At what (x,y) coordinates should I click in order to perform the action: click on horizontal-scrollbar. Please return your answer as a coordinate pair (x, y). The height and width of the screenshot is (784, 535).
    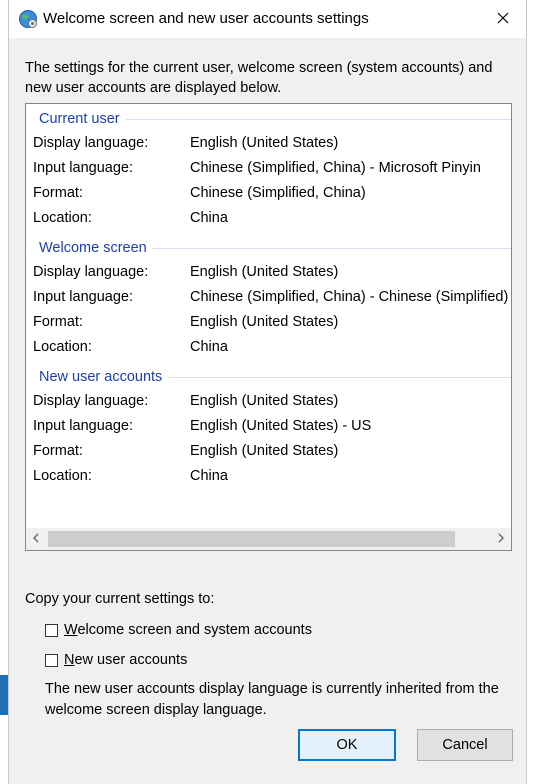
    Looking at the image, I should click on (268, 539).